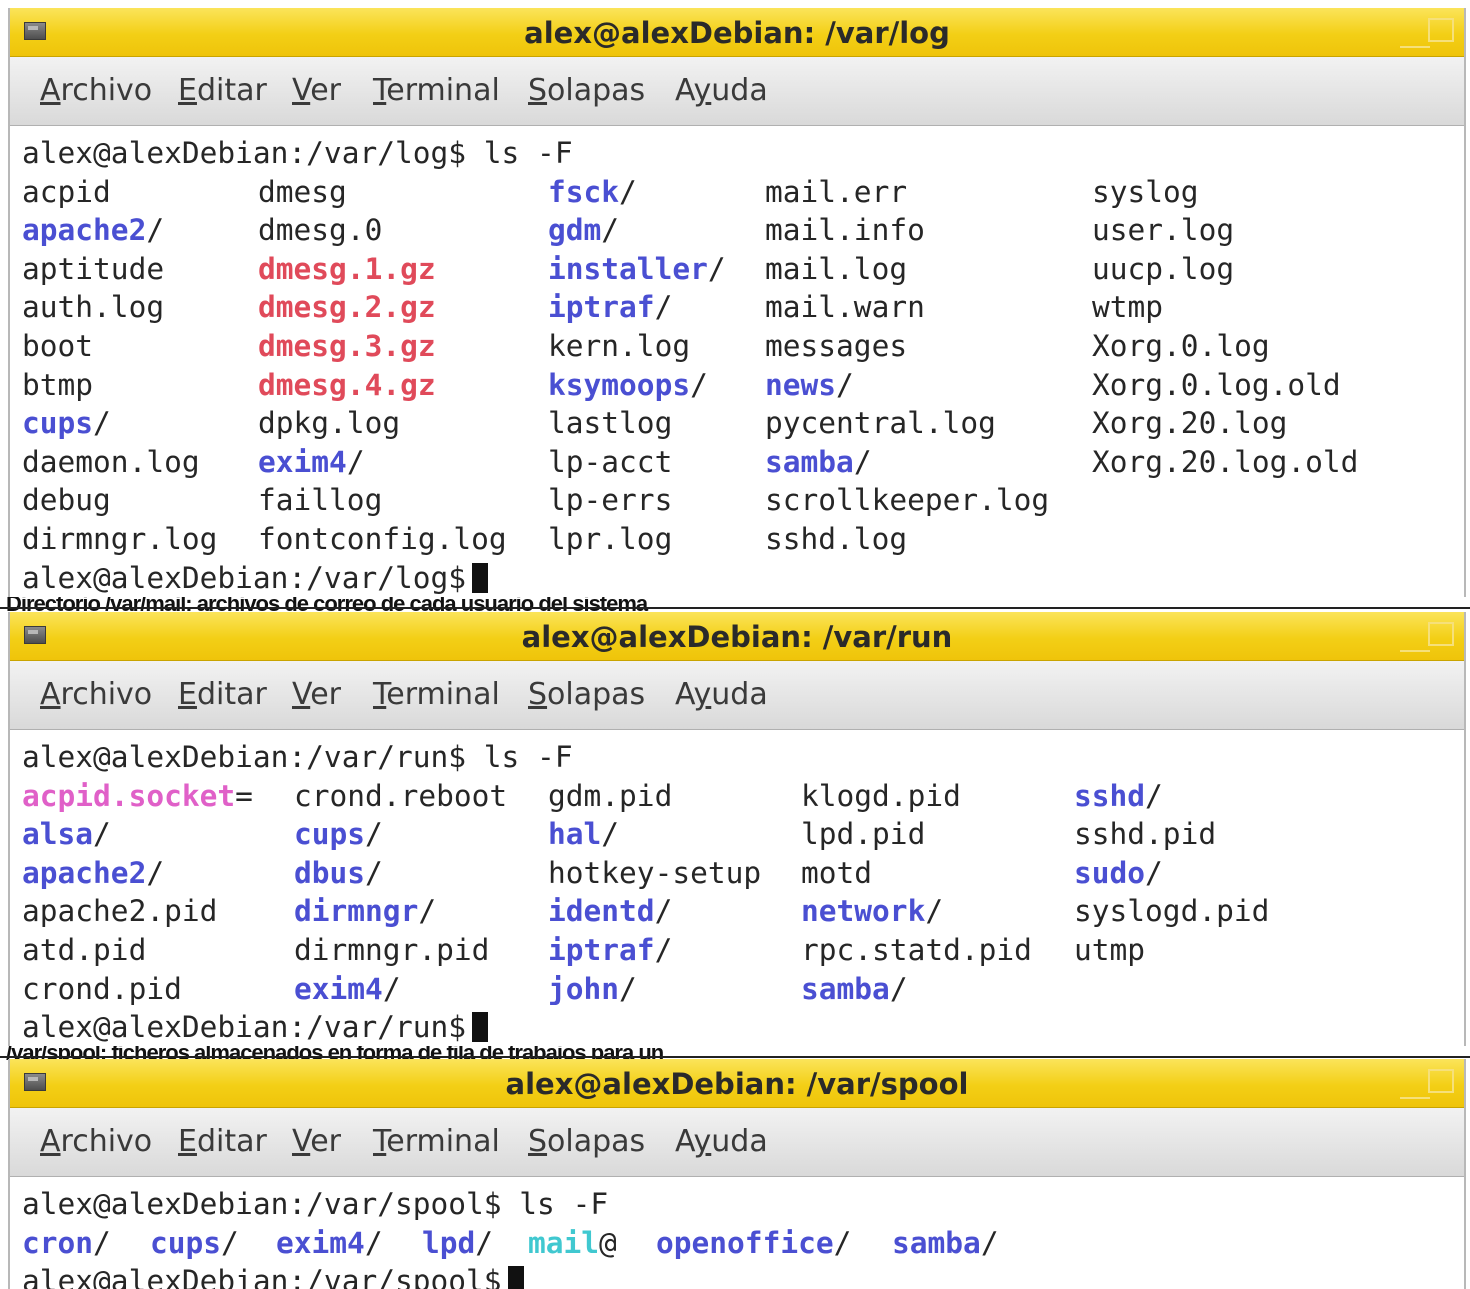 The height and width of the screenshot is (1289, 1470). I want to click on file-entry: pycentral.log, so click(880, 423).